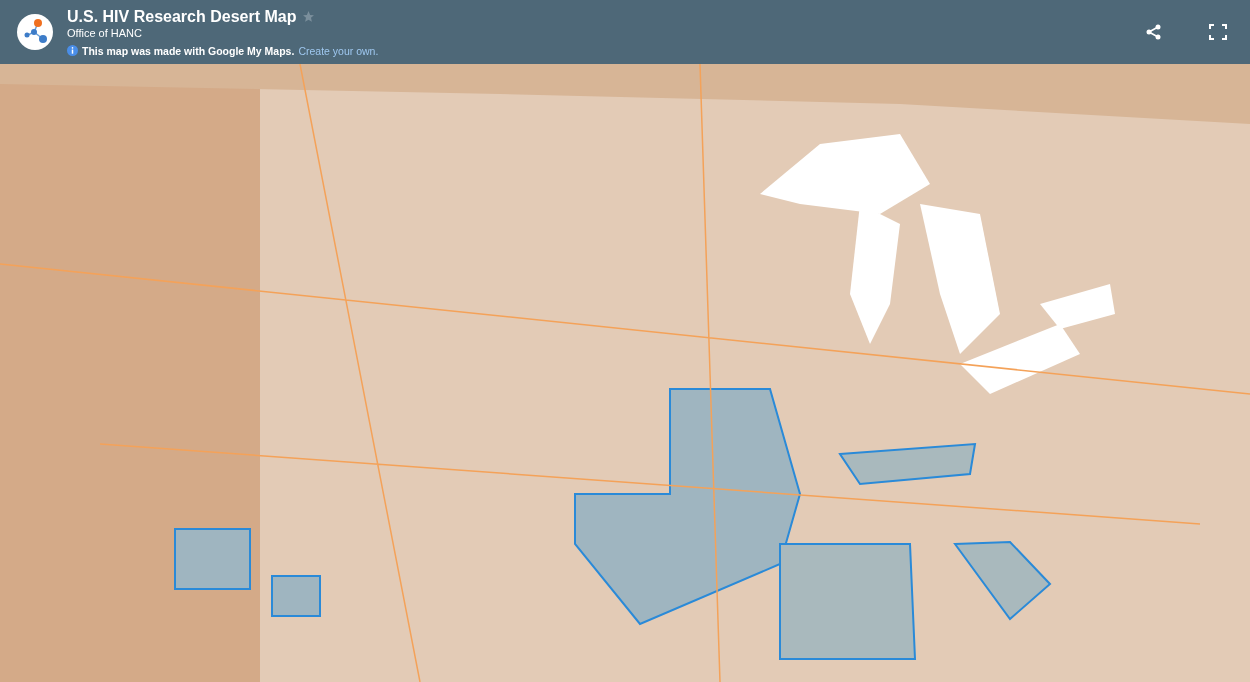 The image size is (1250, 682). What do you see at coordinates (1218, 32) in the screenshot?
I see `fullscreen-icon` at bounding box center [1218, 32].